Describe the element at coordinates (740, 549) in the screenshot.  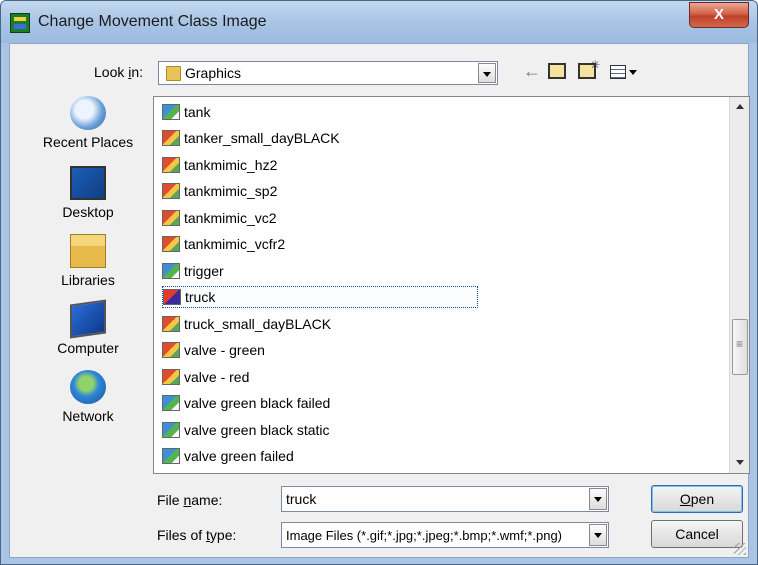
I see `resize-grip-icon` at that location.